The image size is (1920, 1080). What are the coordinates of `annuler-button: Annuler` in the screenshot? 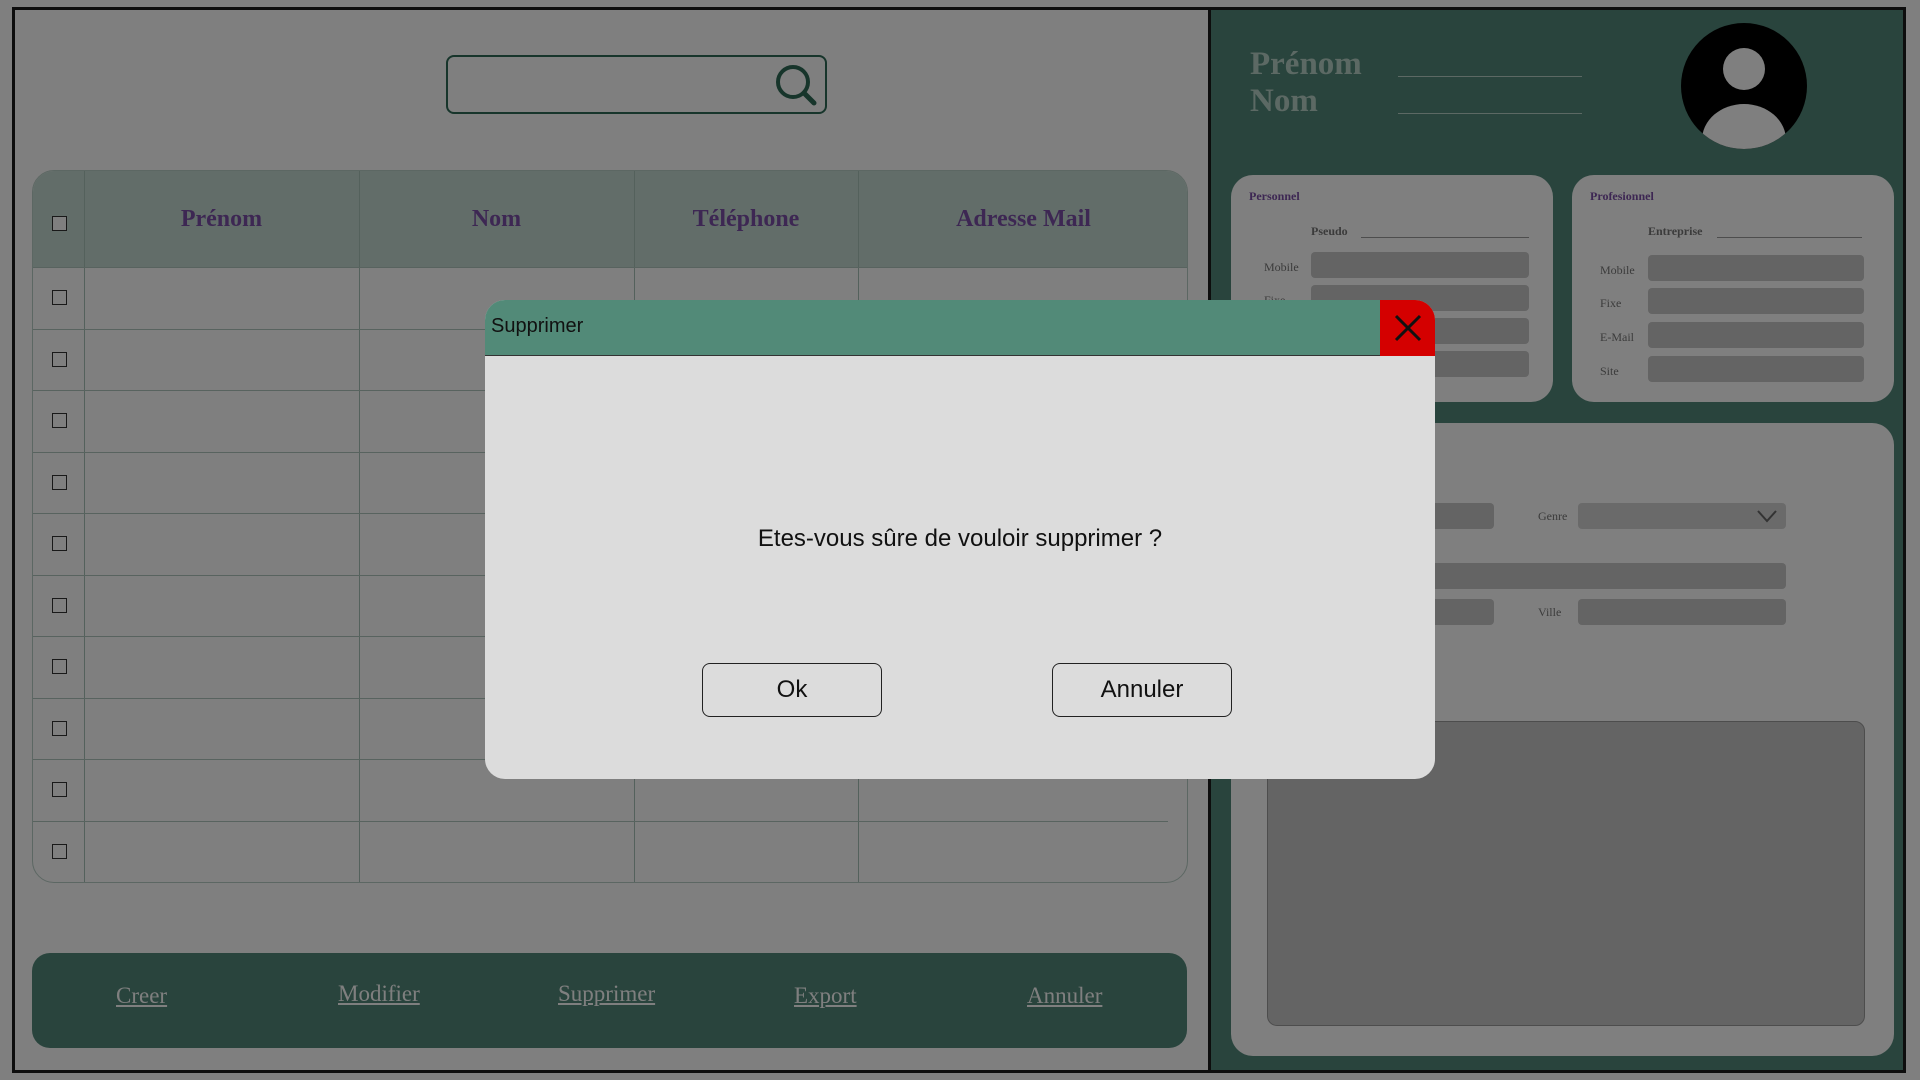 It's located at (1142, 690).